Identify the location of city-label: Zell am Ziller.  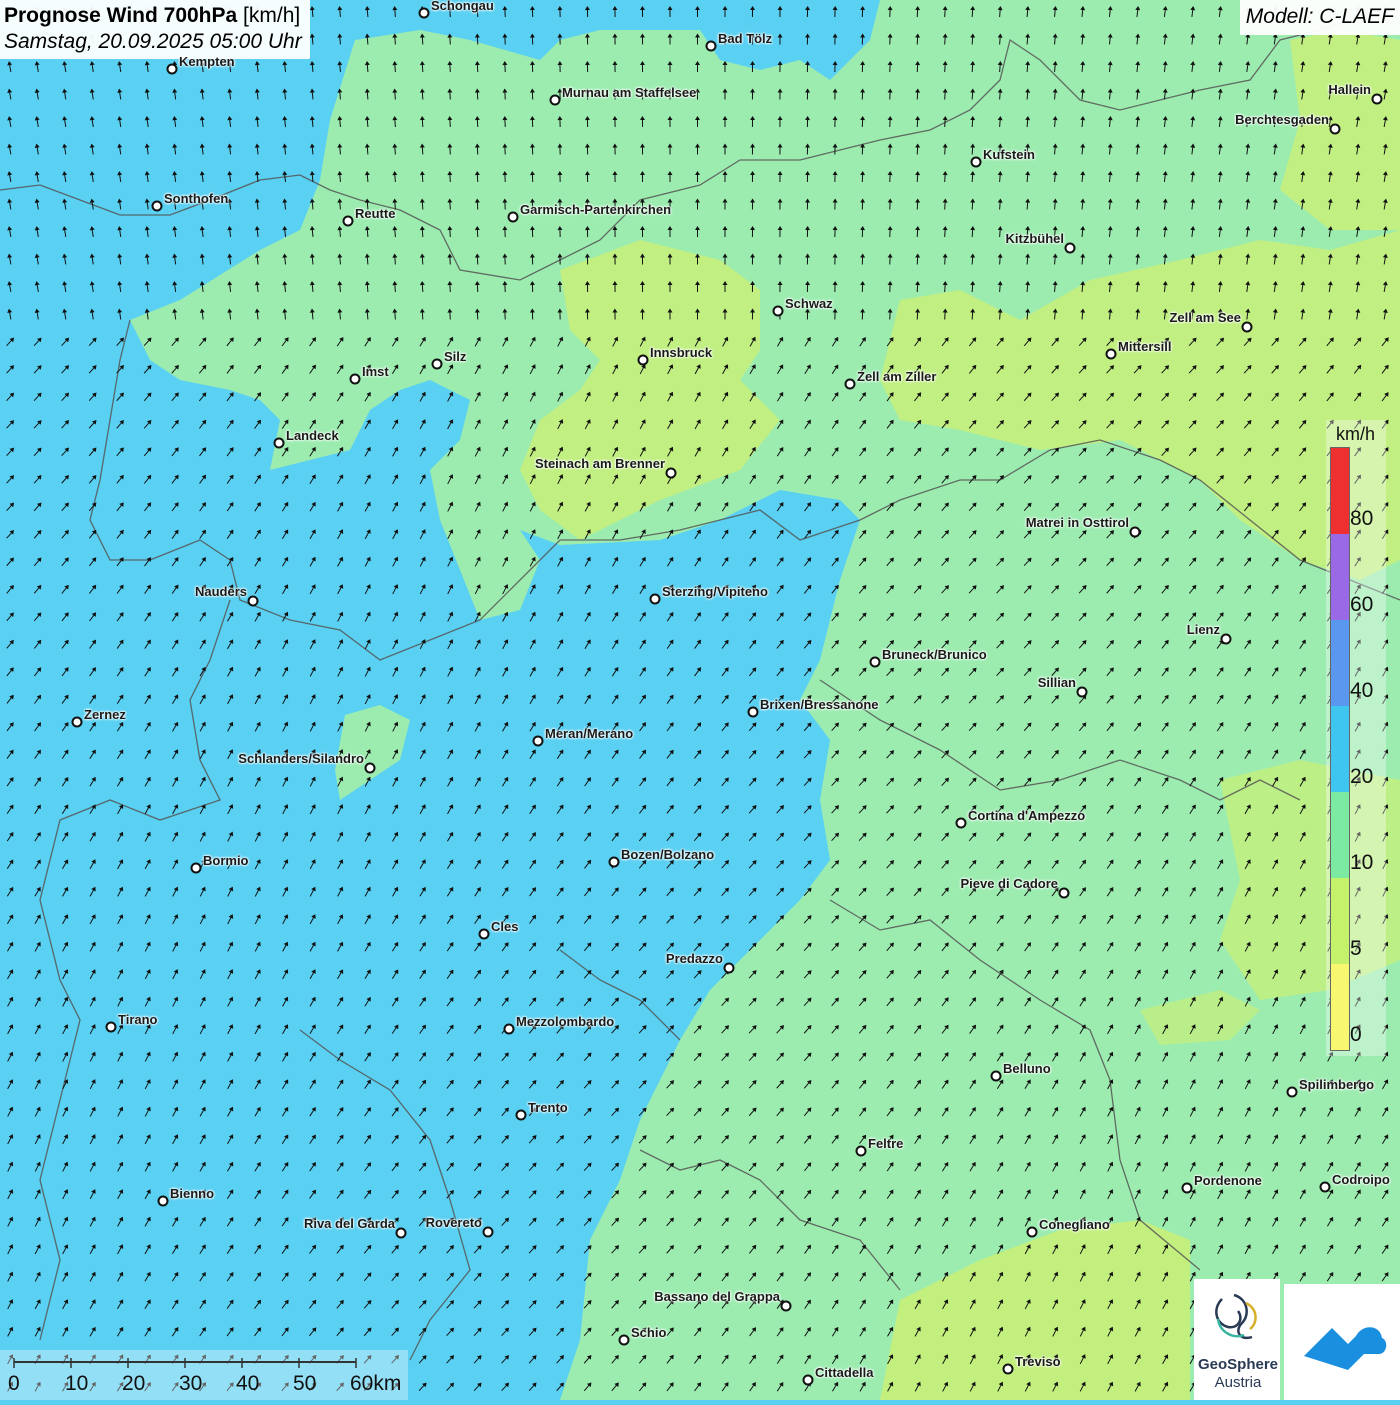
(896, 376).